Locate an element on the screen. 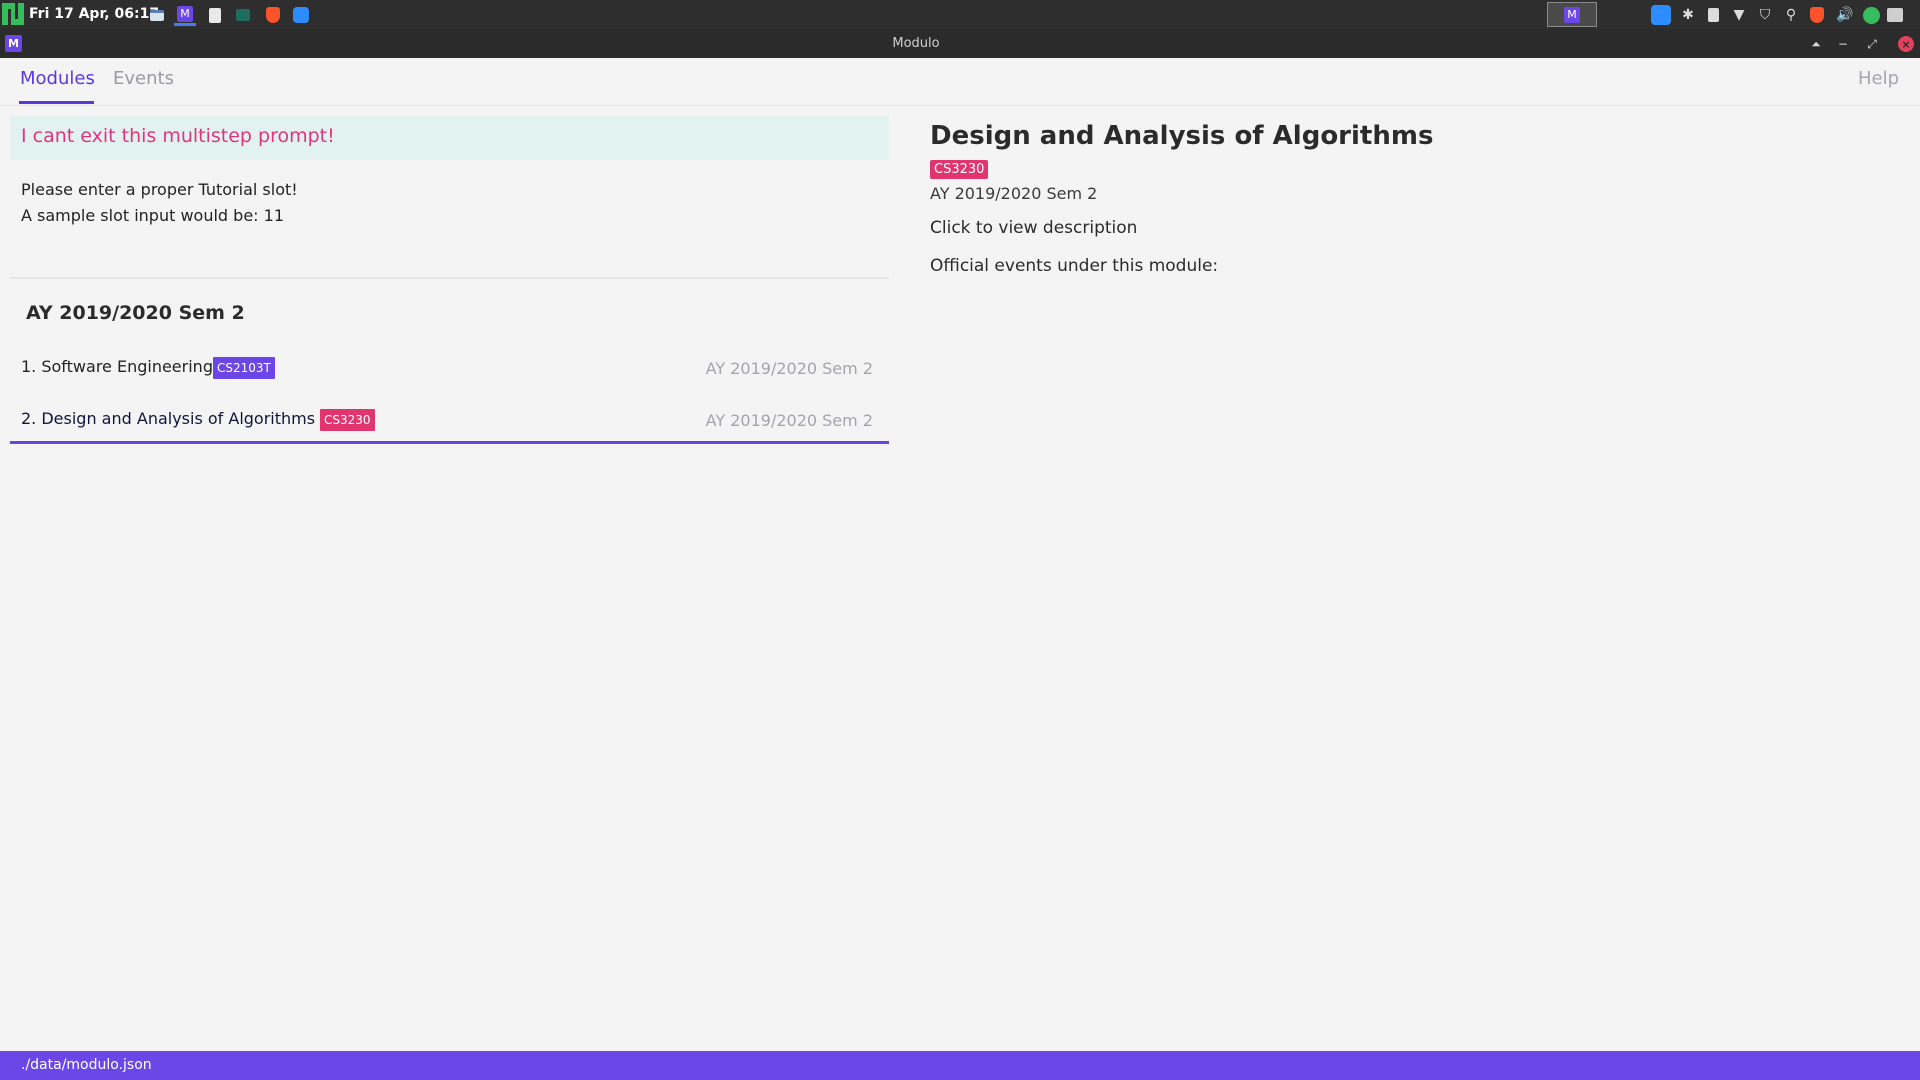  module-code-badge: CS2103T is located at coordinates (244, 368).